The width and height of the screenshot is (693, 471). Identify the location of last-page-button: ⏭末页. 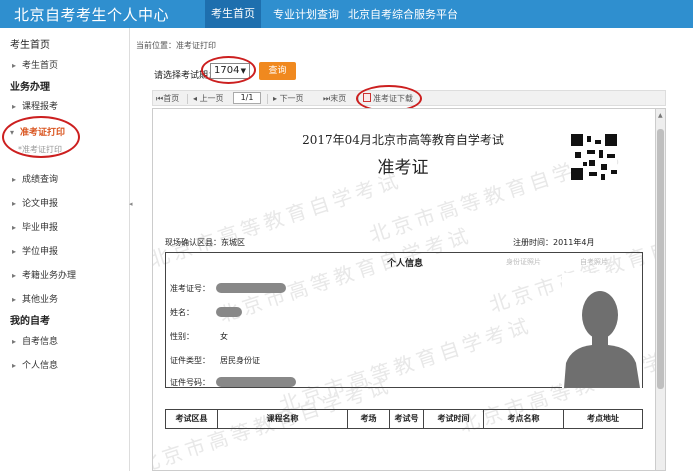
(334, 98).